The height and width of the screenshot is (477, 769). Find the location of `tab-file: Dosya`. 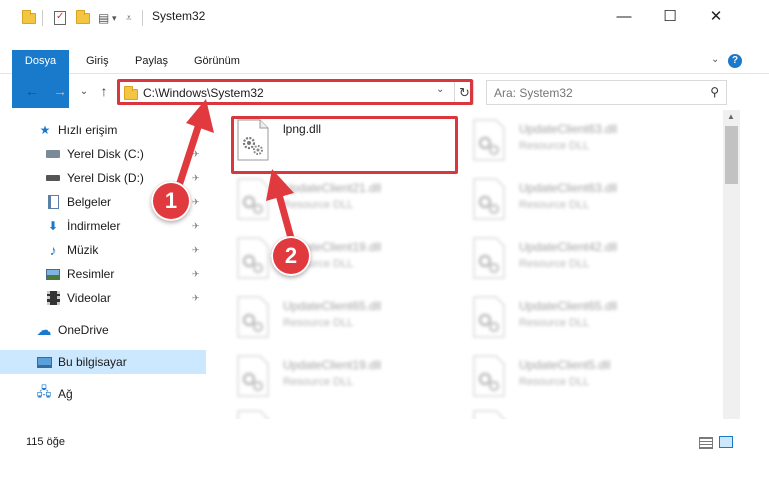

tab-file: Dosya is located at coordinates (40, 79).